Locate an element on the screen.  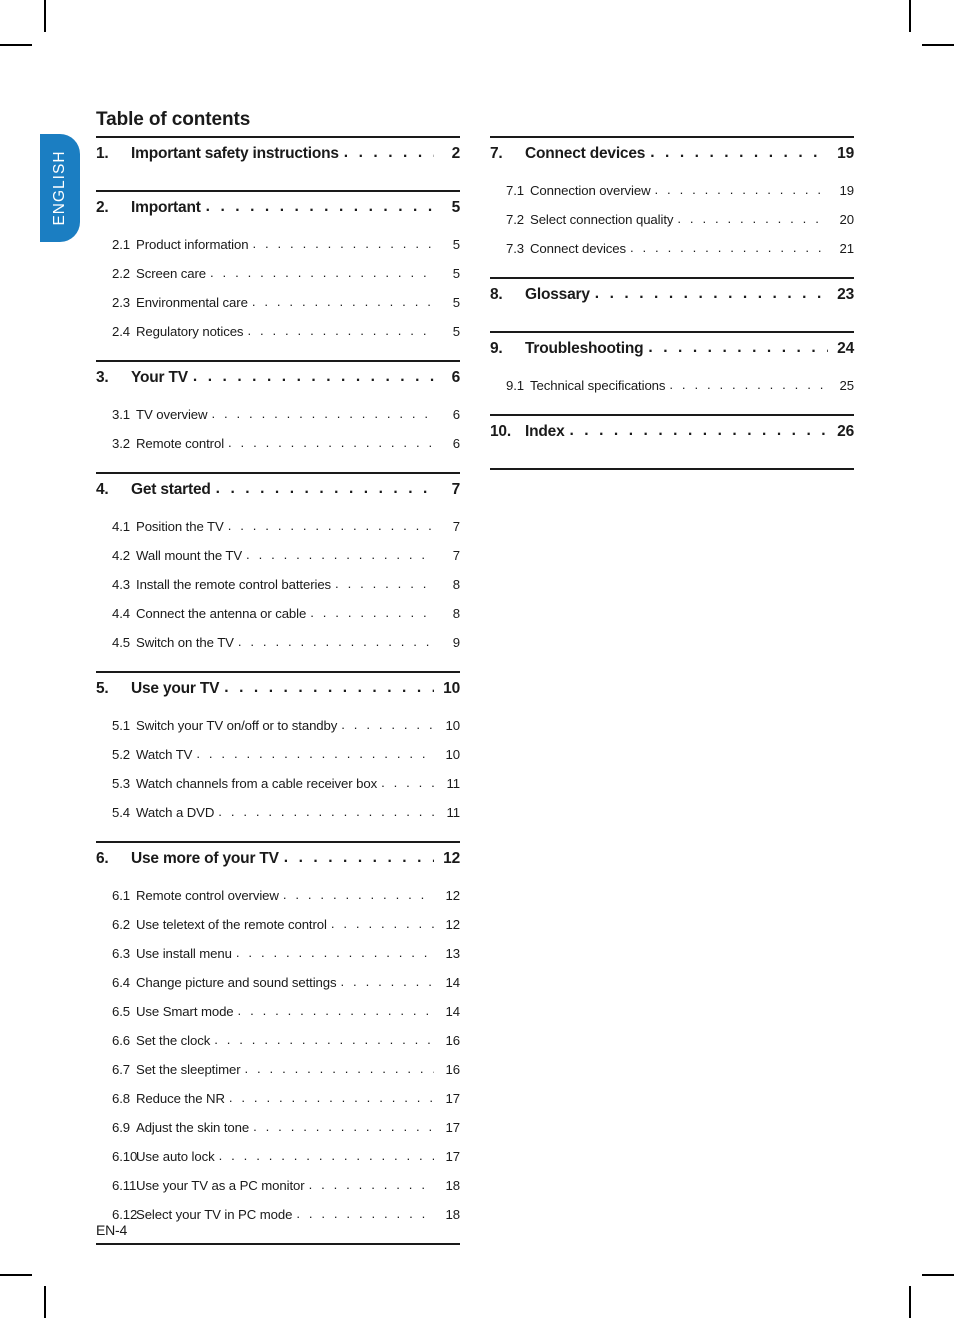
crop-mark-top-left-vertical is located at coordinates (45, 16).